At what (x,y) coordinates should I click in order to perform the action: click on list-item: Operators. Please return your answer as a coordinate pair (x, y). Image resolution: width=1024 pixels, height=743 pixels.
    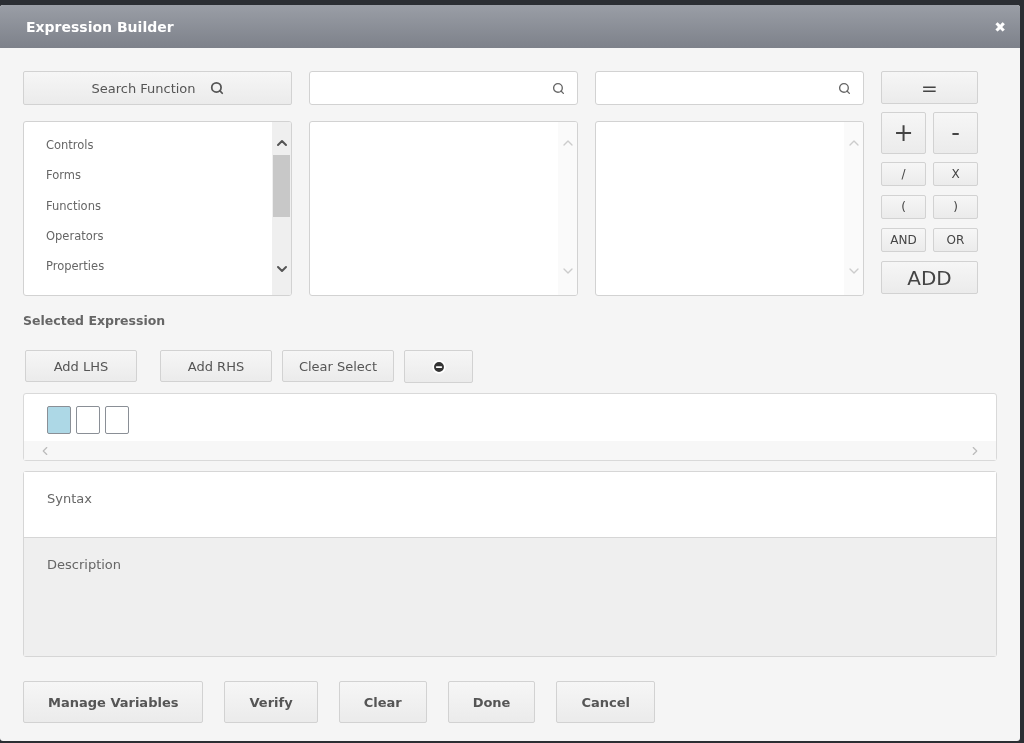
    Looking at the image, I should click on (159, 236).